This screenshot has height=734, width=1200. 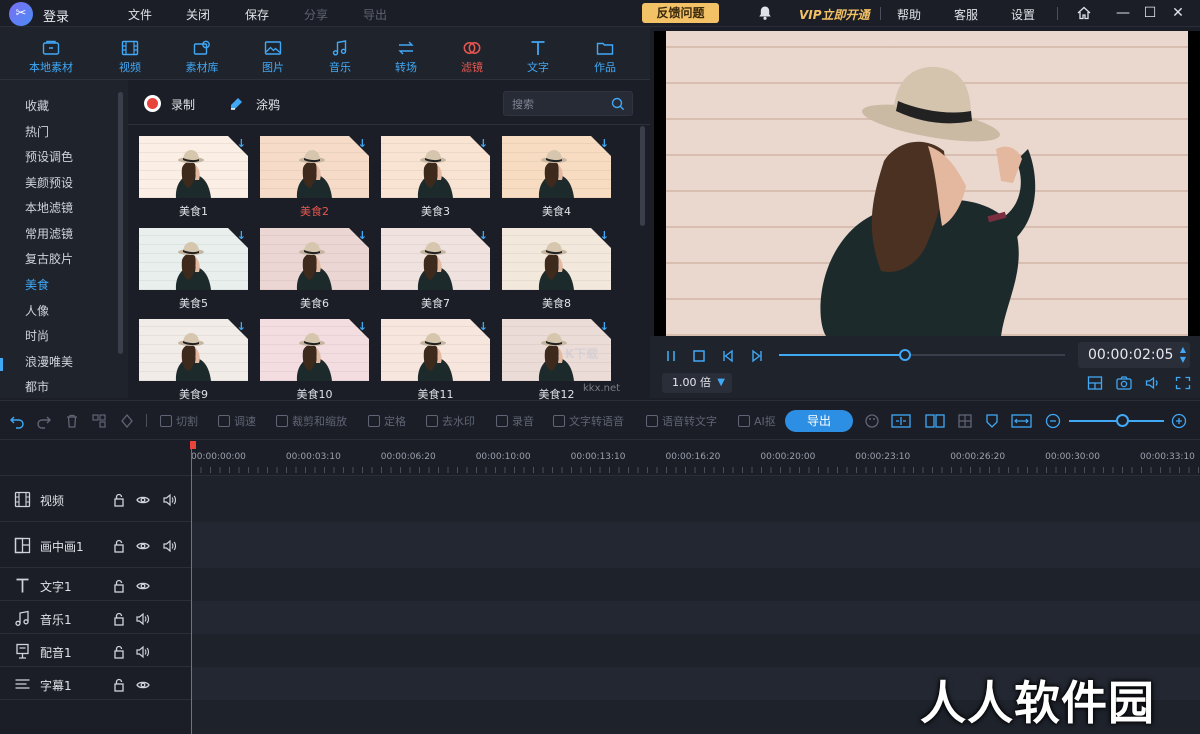 I want to click on tab-library: 素材库, so click(x=202, y=53).